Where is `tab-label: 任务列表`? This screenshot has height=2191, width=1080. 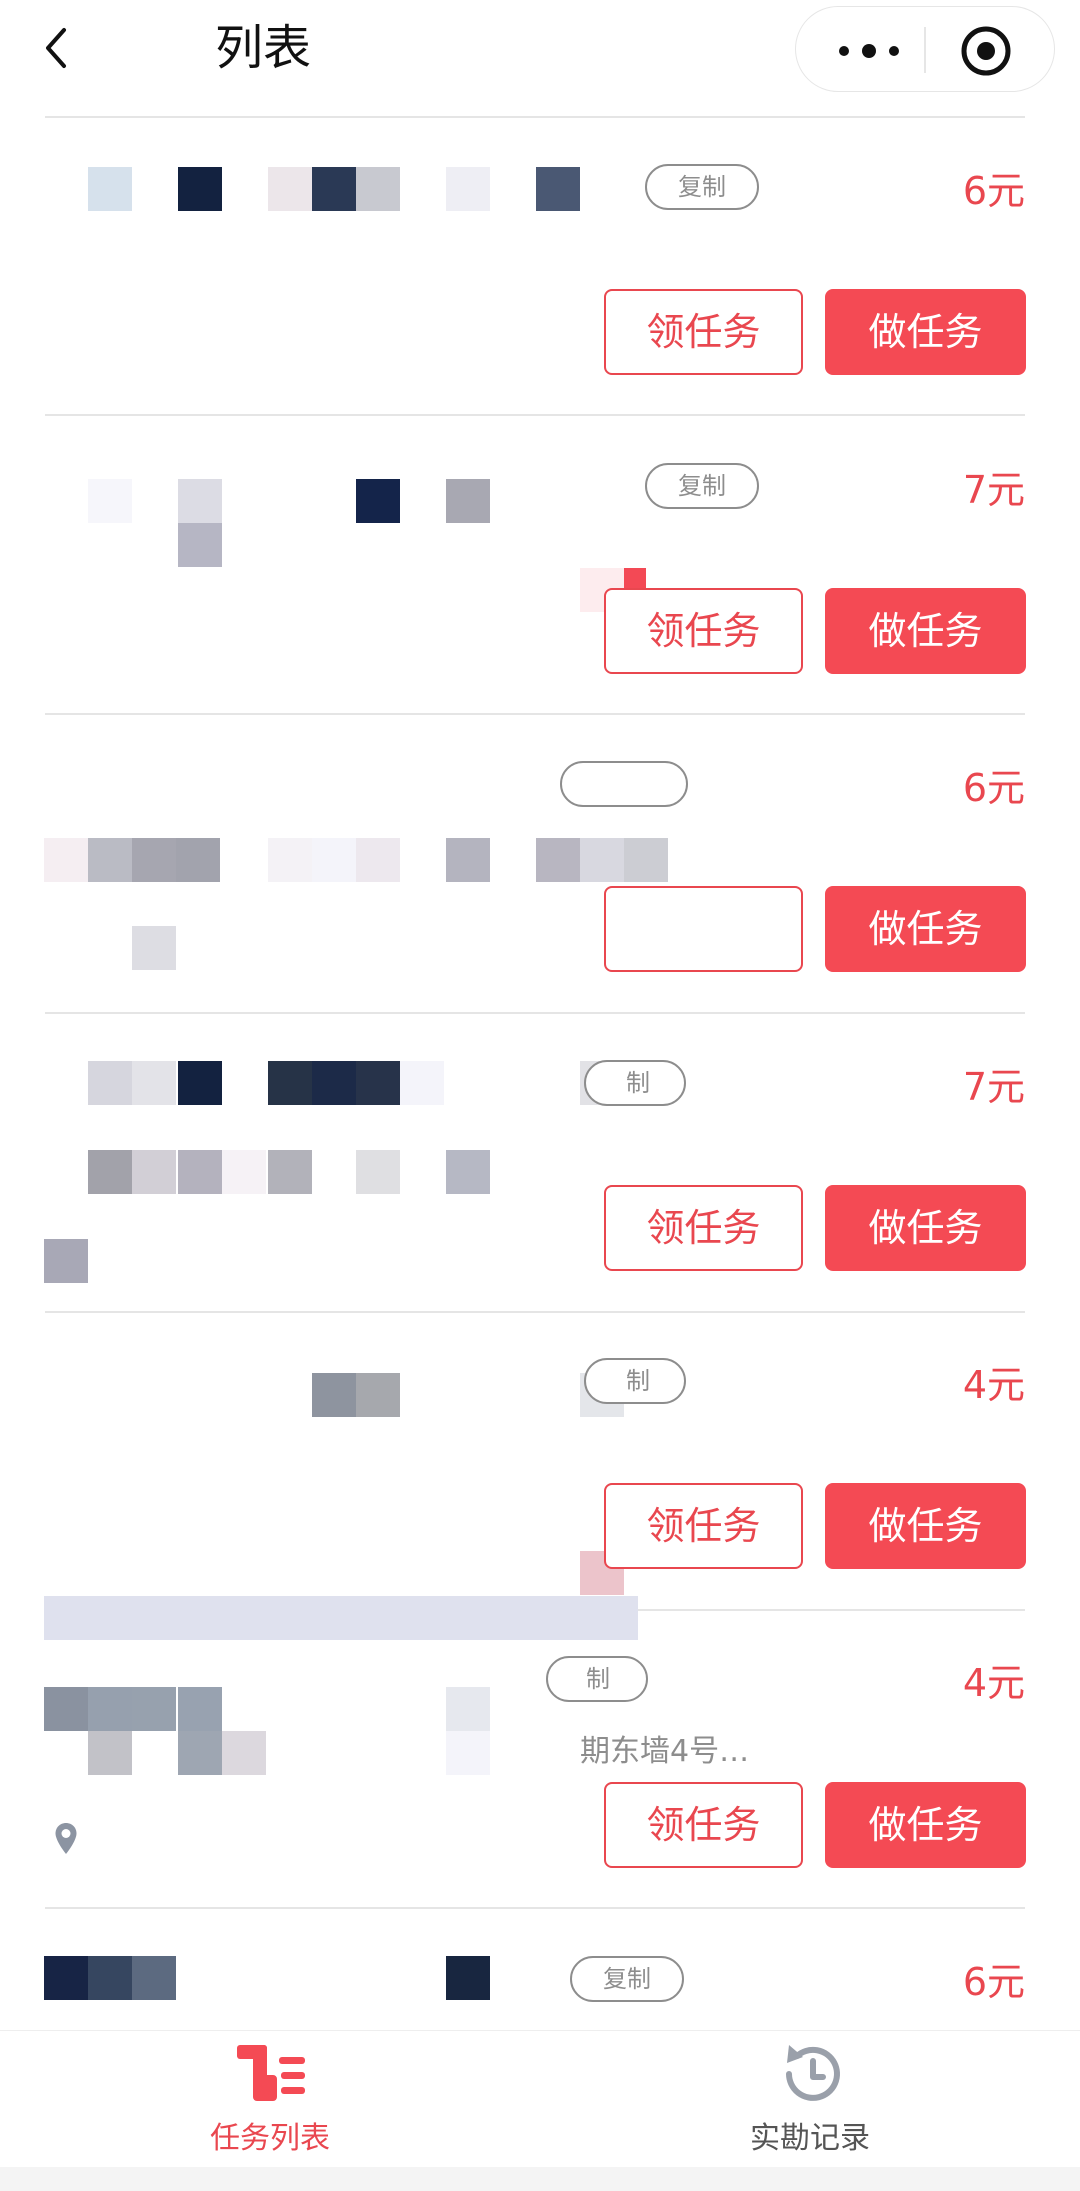
tab-label: 任务列表 is located at coordinates (270, 2138).